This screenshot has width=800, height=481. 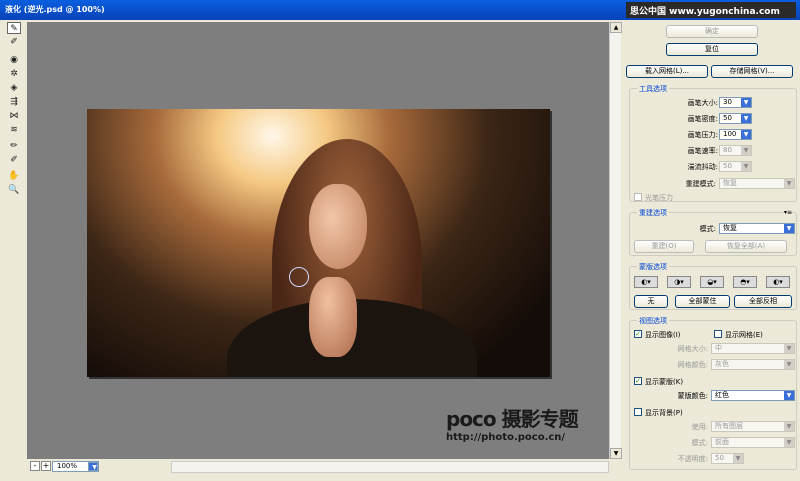 I want to click on show-backdrop-checkbox, so click(x=638, y=412).